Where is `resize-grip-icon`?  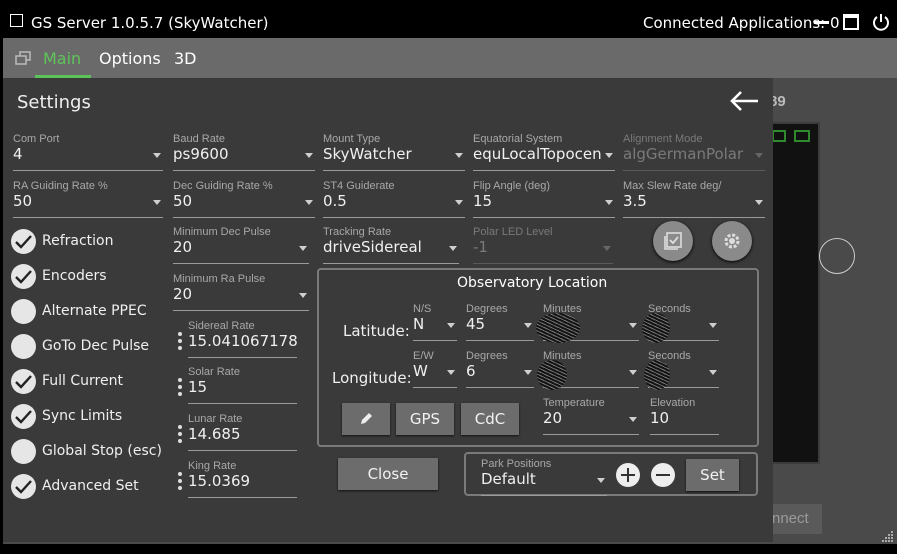
resize-grip-icon is located at coordinates (888, 536).